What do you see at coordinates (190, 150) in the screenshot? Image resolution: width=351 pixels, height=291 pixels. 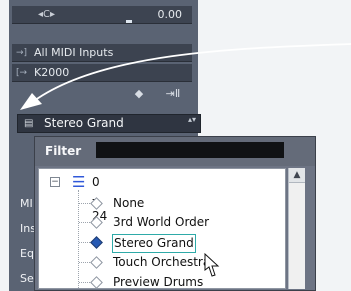 I see `filter-input` at bounding box center [190, 150].